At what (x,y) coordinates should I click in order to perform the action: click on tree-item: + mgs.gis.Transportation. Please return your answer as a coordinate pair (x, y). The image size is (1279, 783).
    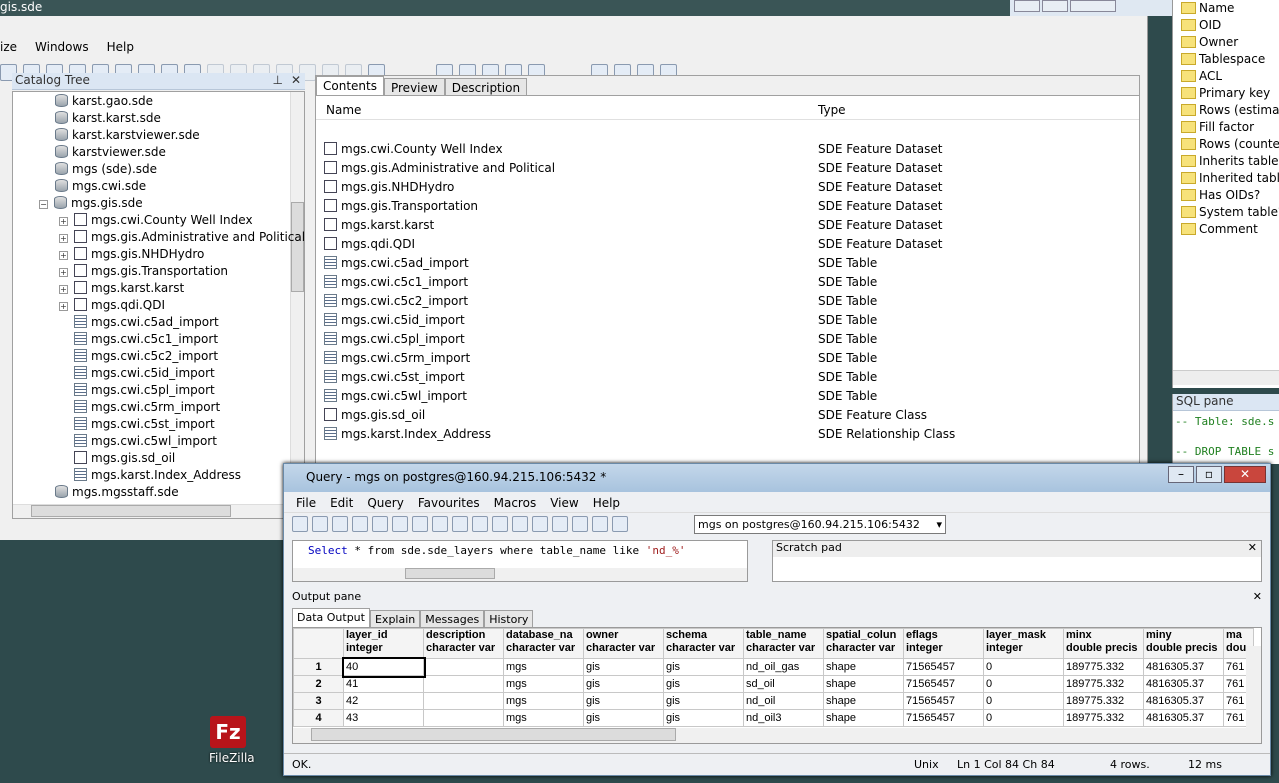
    Looking at the image, I should click on (143, 271).